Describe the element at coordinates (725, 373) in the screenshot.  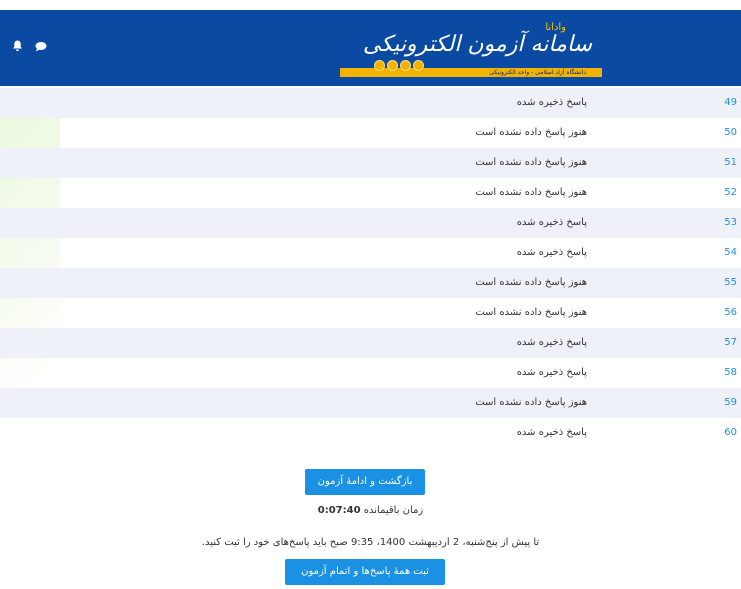
I see `question-number-link: 58` at that location.